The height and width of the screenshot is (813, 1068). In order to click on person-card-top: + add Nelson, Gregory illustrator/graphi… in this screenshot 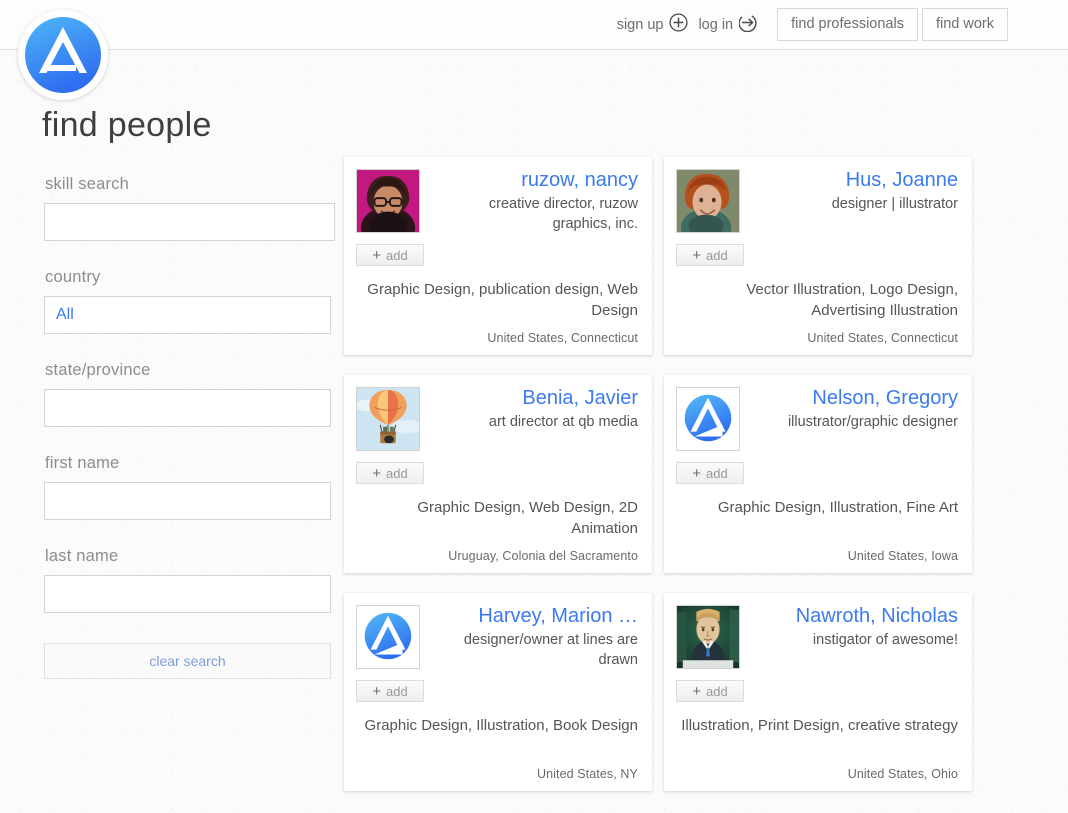, I will do `click(817, 435)`.